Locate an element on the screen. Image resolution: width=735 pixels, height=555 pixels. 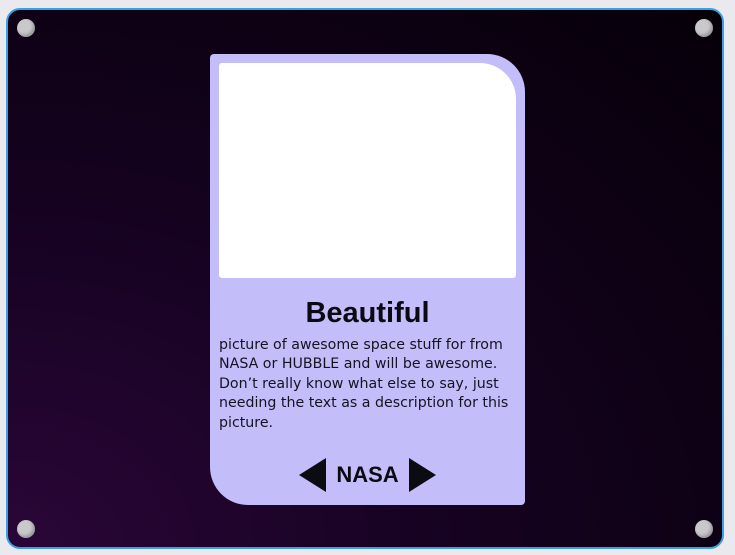
previous-arrow-icon is located at coordinates (313, 475).